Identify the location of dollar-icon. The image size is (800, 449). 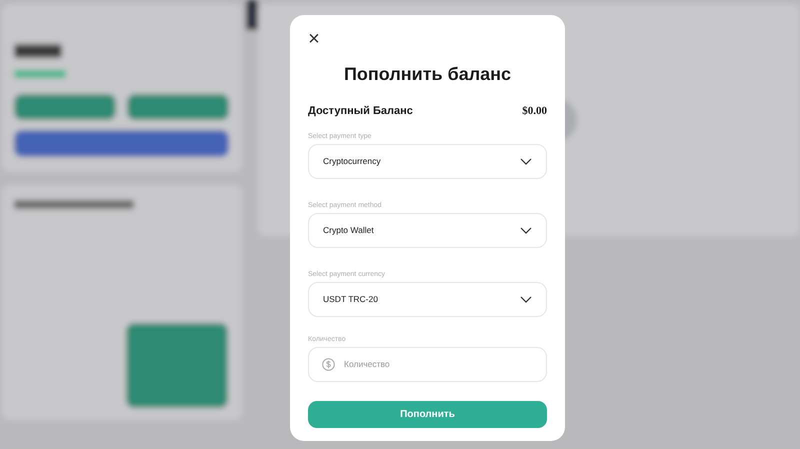
(328, 364).